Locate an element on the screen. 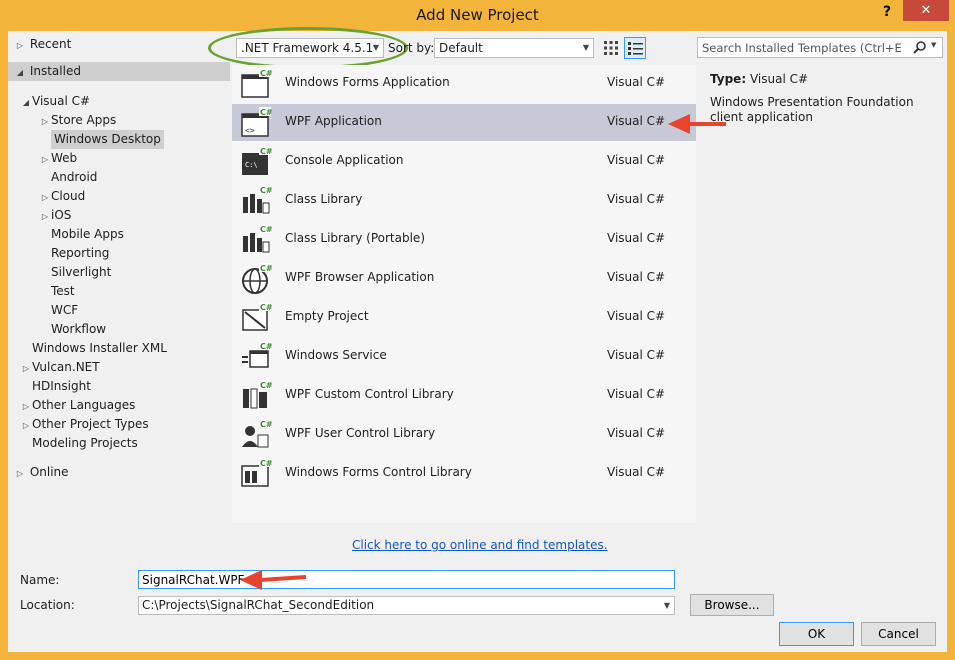 Image resolution: width=955 pixels, height=660 pixels. location-label: Location: is located at coordinates (47, 605).